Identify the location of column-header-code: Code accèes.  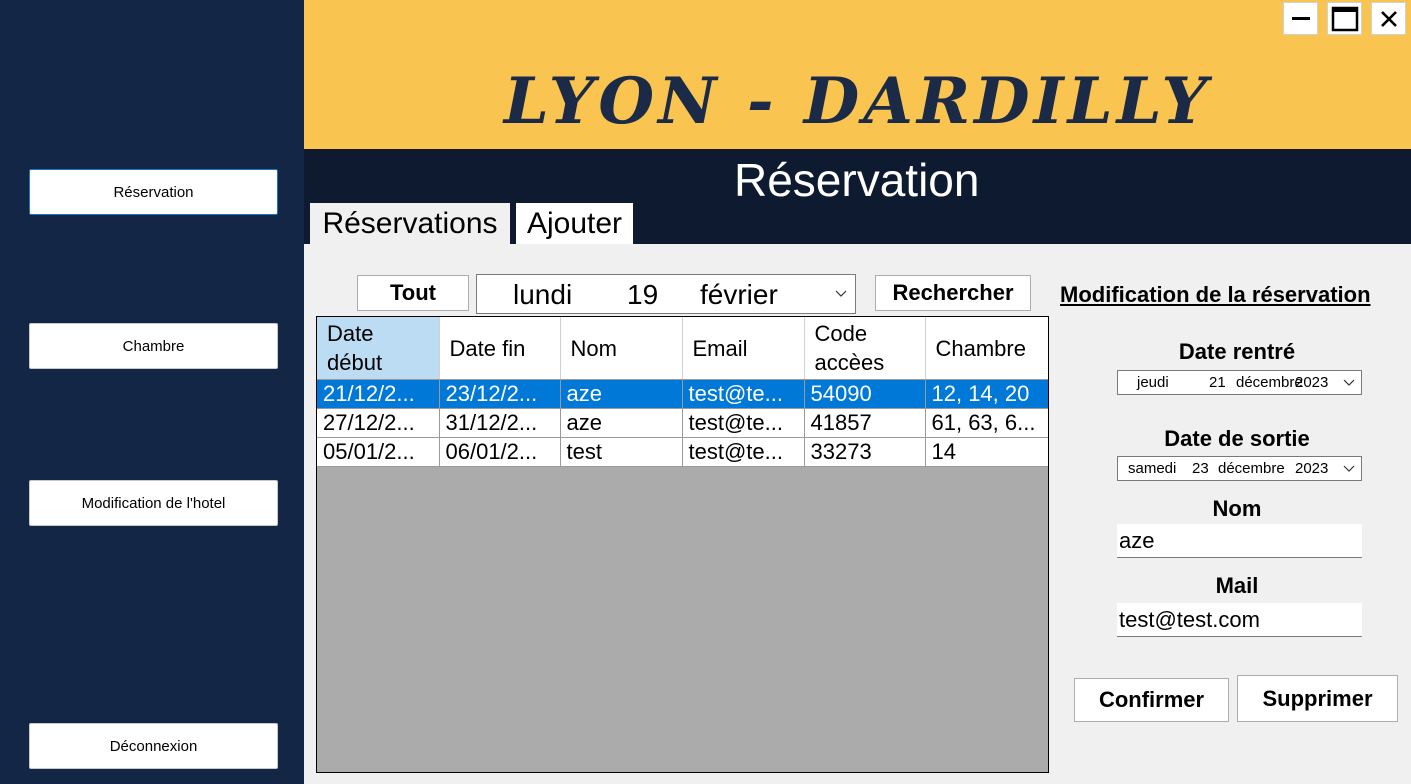
(865, 348).